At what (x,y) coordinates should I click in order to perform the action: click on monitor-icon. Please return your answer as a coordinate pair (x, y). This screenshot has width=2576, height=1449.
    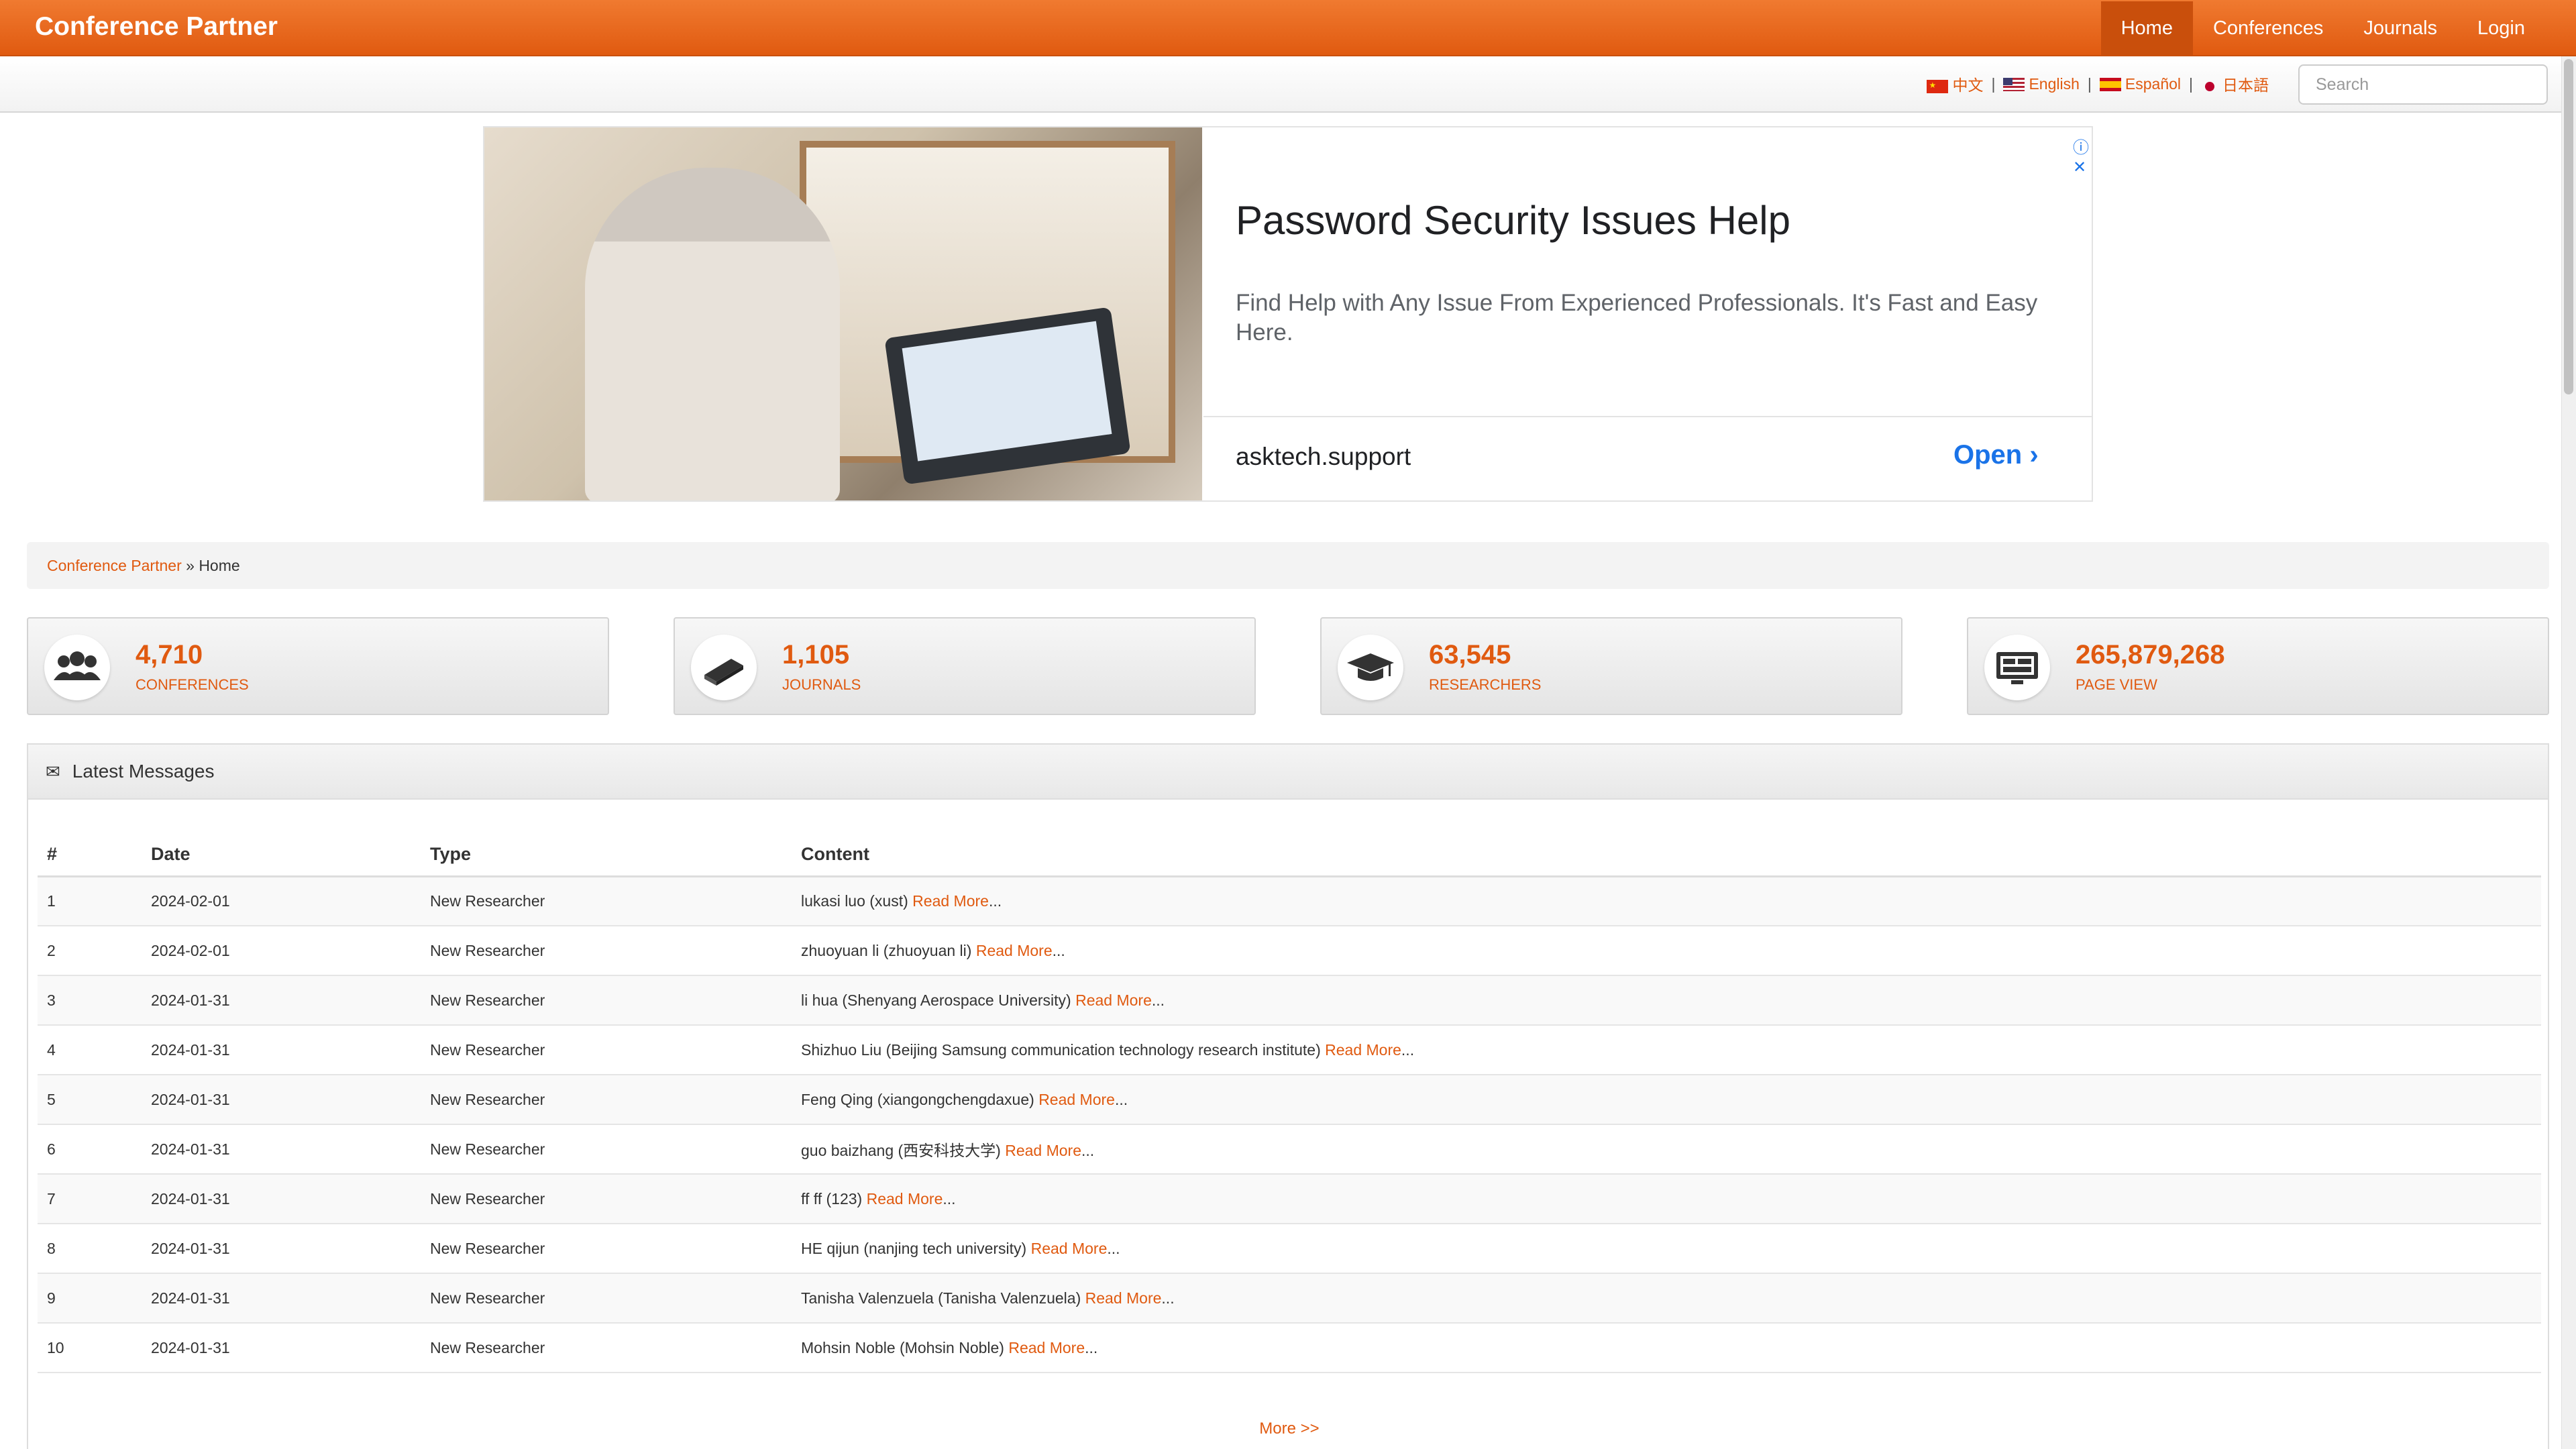
    Looking at the image, I should click on (2017, 667).